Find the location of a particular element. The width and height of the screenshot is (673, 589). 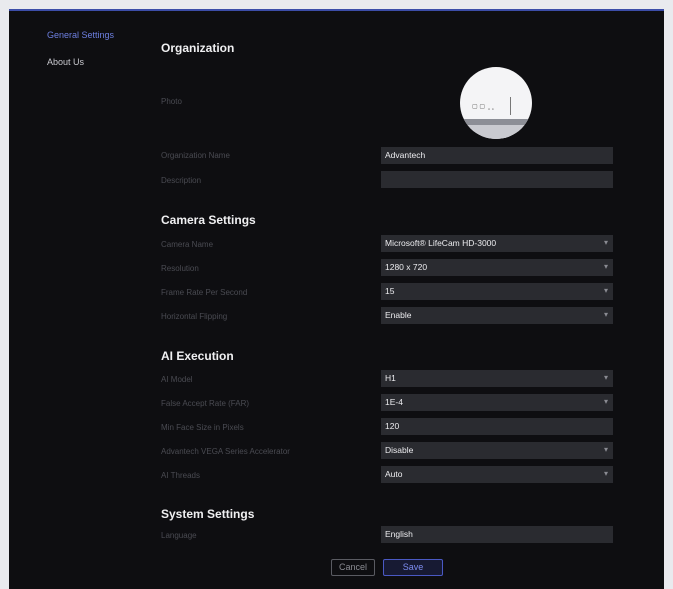

photo-label: Photo is located at coordinates (171, 101).